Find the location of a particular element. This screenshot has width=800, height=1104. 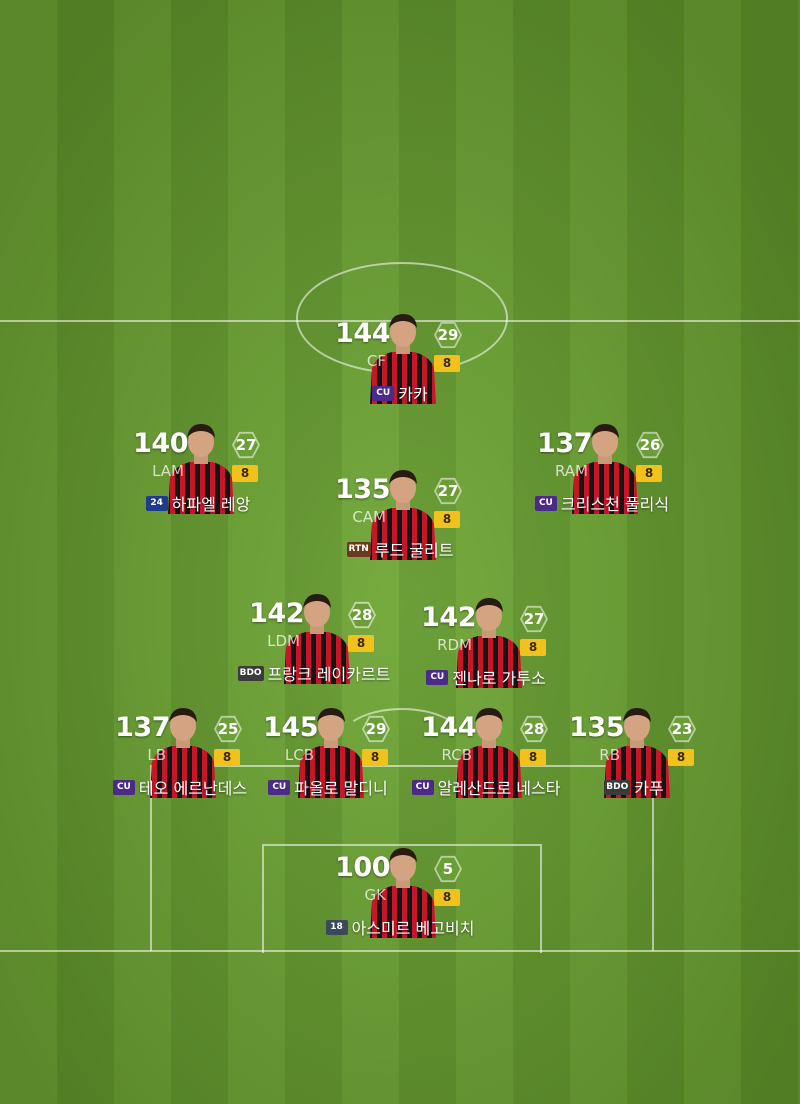

player-name-row: CU 크리스천 풀리식 is located at coordinates (602, 503).